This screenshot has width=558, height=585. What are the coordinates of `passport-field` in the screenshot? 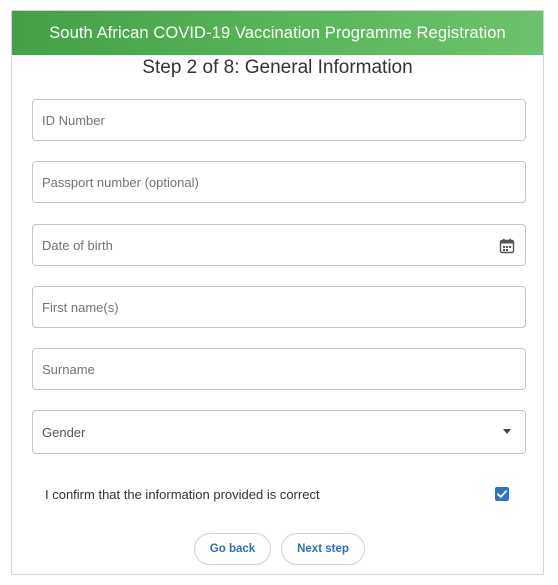 It's located at (279, 182).